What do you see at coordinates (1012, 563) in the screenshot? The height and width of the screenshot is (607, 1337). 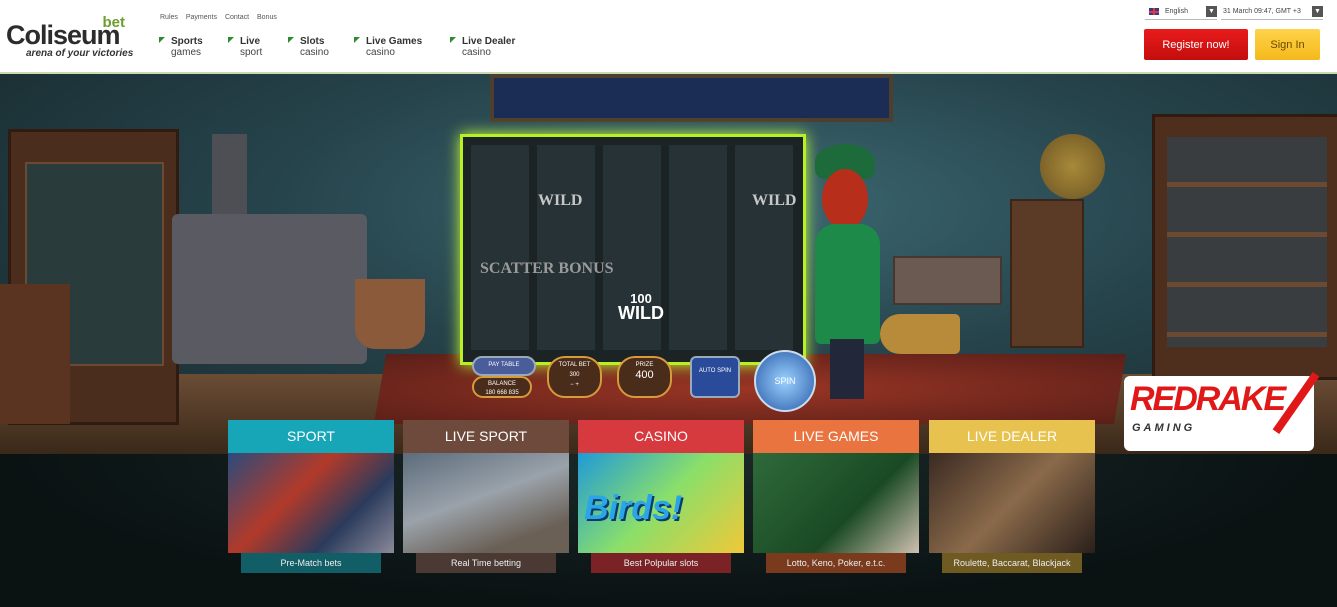 I see `tile-caption: Roulette, Baccarat, Blackjack` at bounding box center [1012, 563].